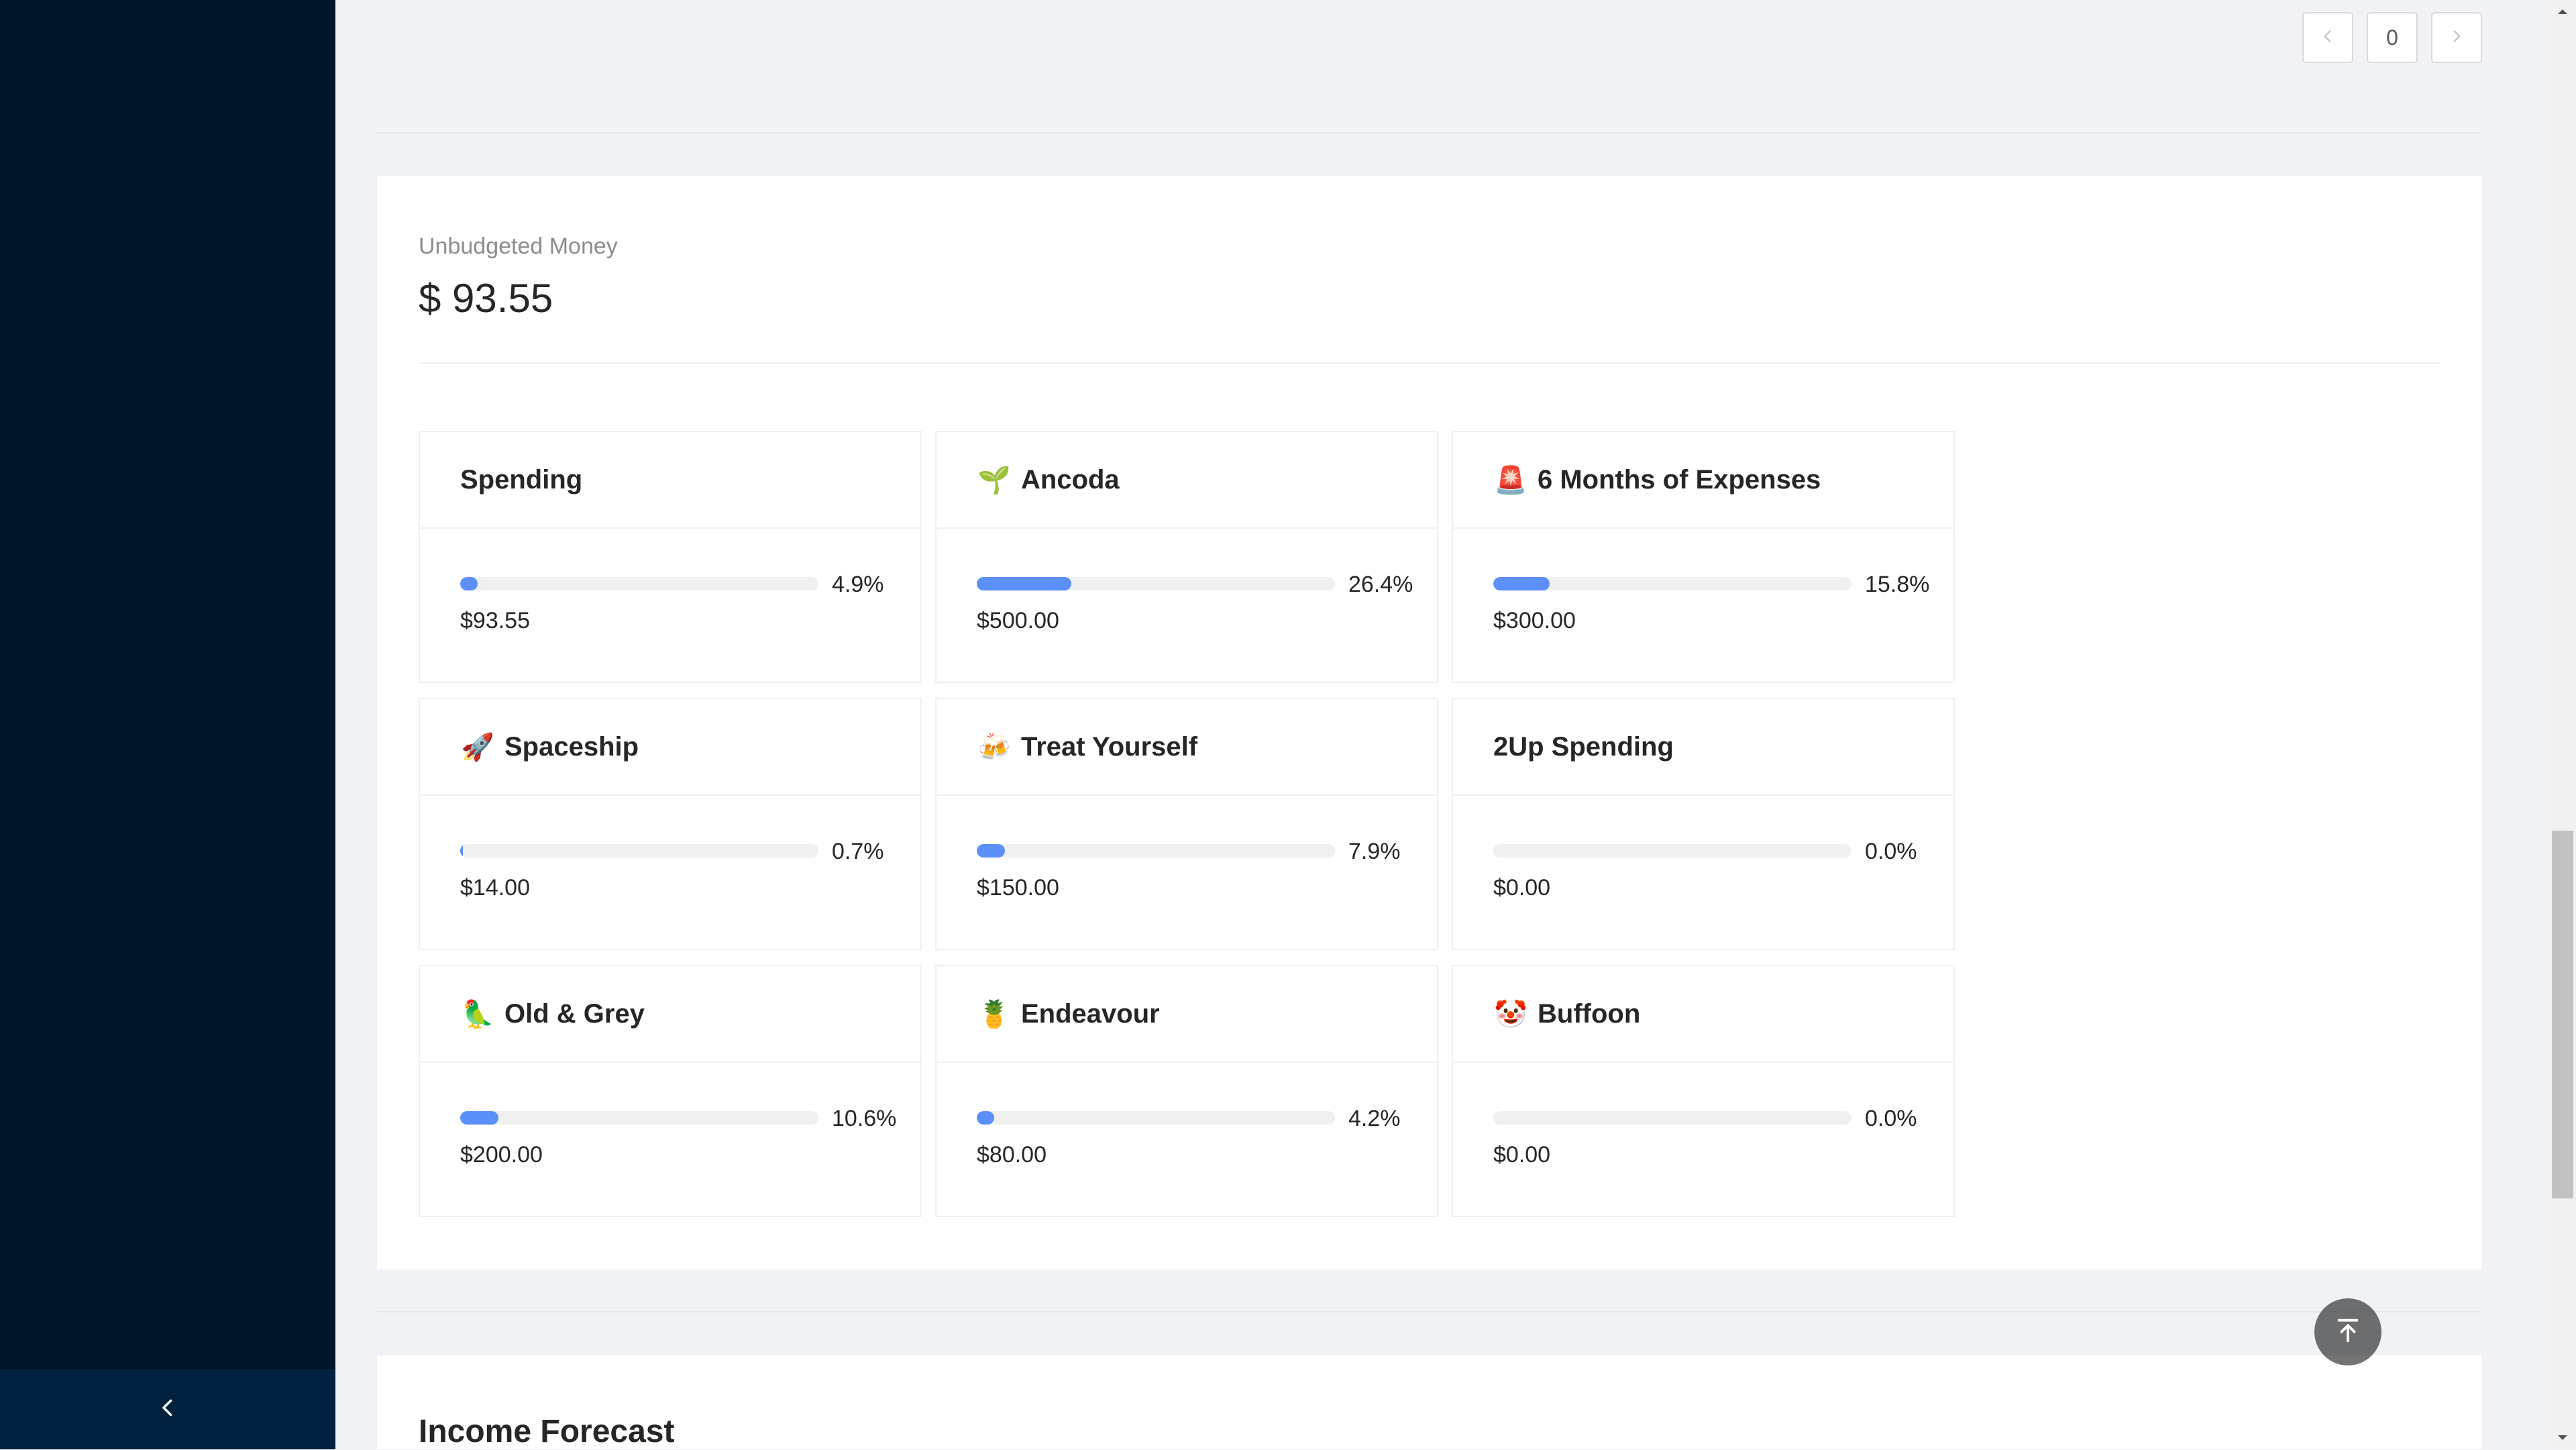 The width and height of the screenshot is (2576, 1450). Describe the element at coordinates (571, 746) in the screenshot. I see `goal-title: Spaceship` at that location.